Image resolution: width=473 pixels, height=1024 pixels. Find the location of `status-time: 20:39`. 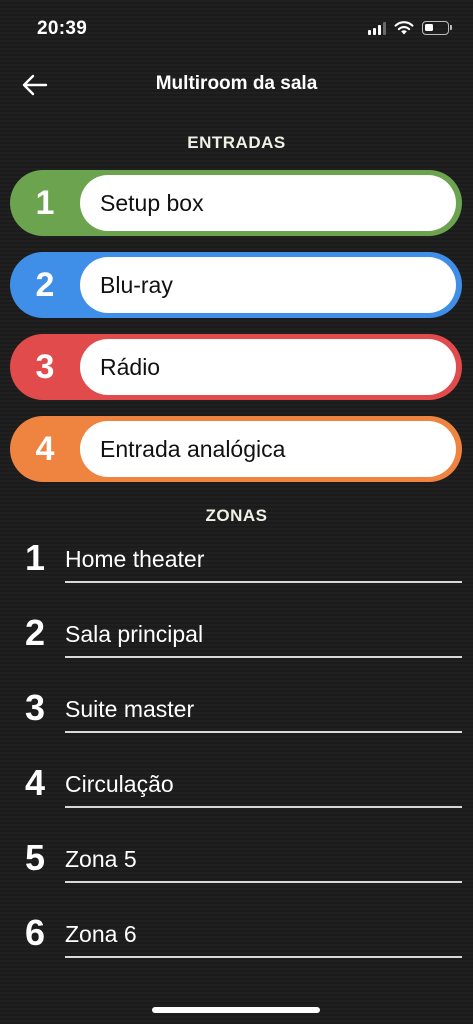

status-time: 20:39 is located at coordinates (62, 28).